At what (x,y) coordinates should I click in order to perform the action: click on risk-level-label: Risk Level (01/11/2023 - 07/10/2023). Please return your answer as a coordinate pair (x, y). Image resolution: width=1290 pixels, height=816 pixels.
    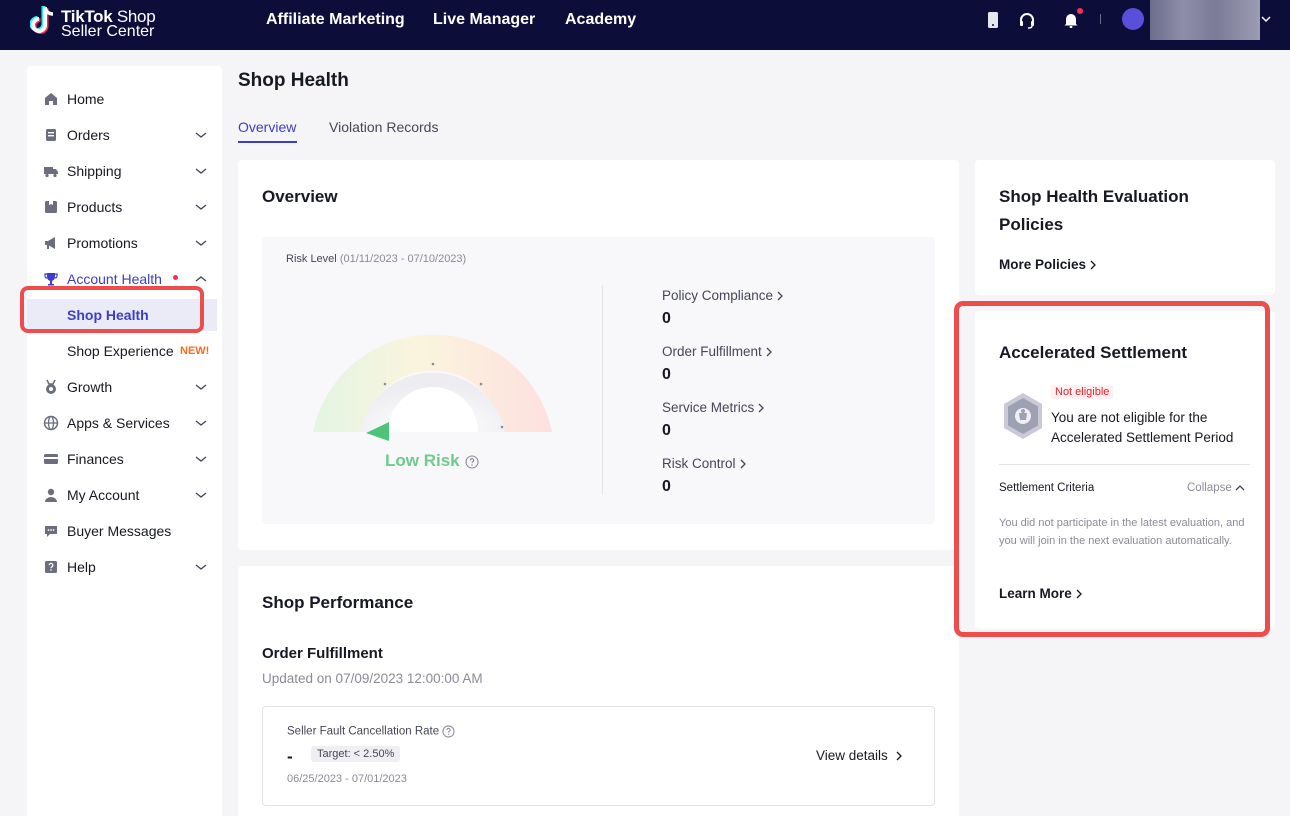
    Looking at the image, I should click on (376, 259).